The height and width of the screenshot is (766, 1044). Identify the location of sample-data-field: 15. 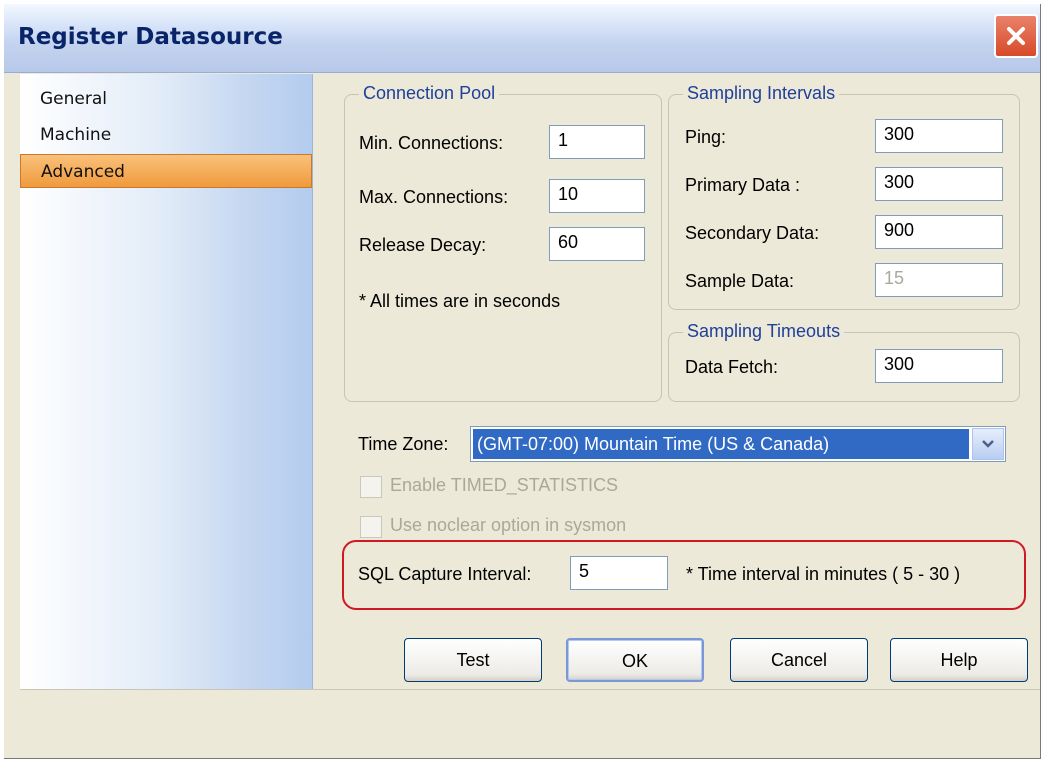
(939, 280).